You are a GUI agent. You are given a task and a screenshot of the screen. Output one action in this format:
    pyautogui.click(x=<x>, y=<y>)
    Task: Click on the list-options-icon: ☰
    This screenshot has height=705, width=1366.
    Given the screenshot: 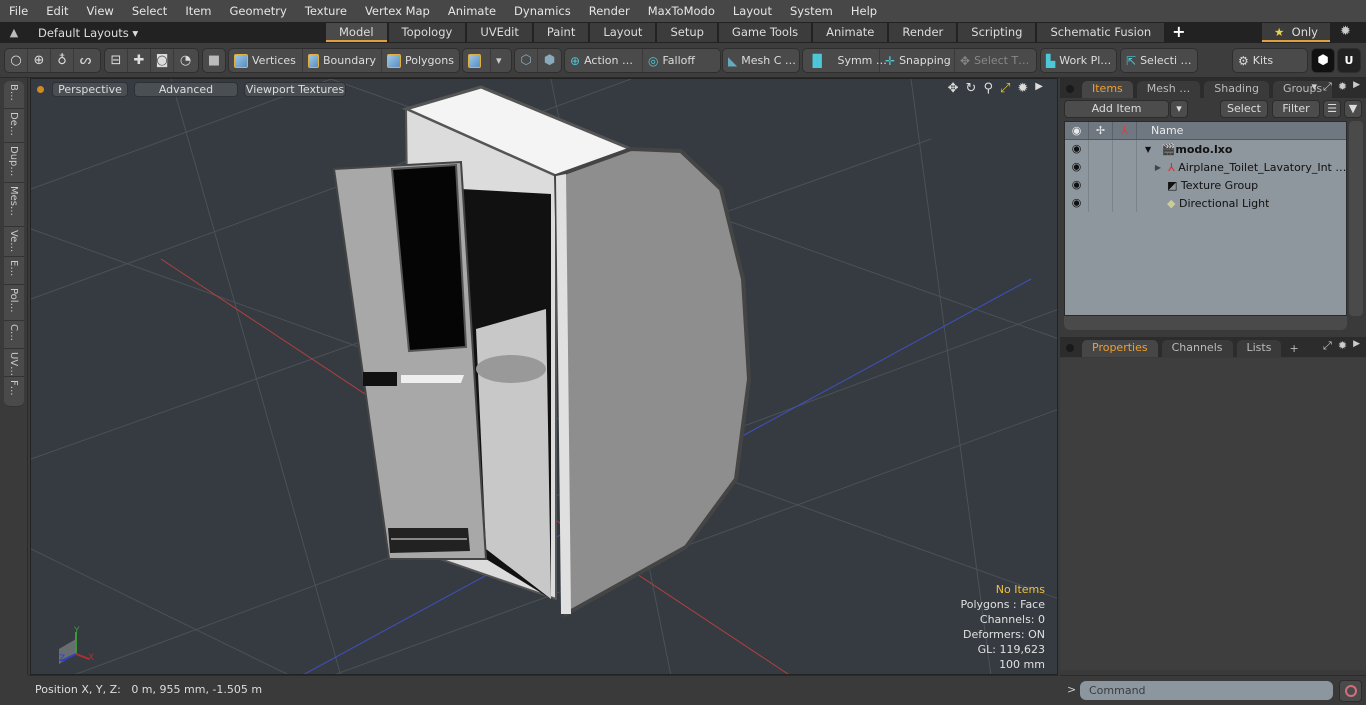 What is the action you would take?
    pyautogui.click(x=1332, y=109)
    